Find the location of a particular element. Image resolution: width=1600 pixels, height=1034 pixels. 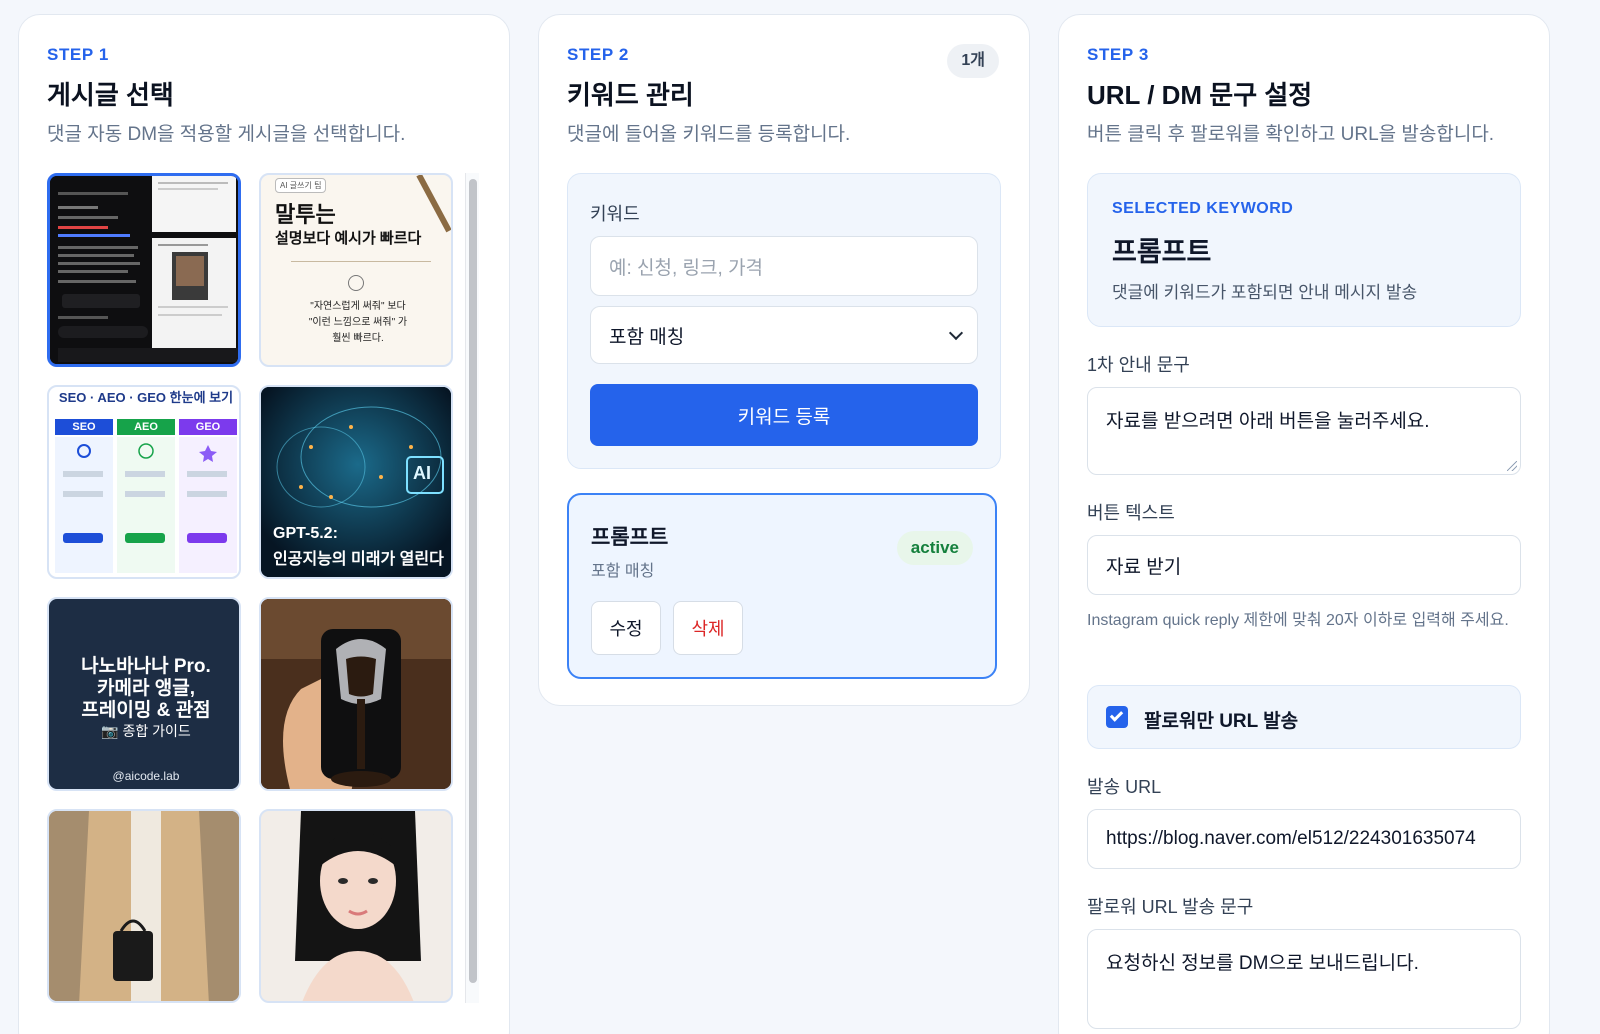

check-icon is located at coordinates (1116, 715).